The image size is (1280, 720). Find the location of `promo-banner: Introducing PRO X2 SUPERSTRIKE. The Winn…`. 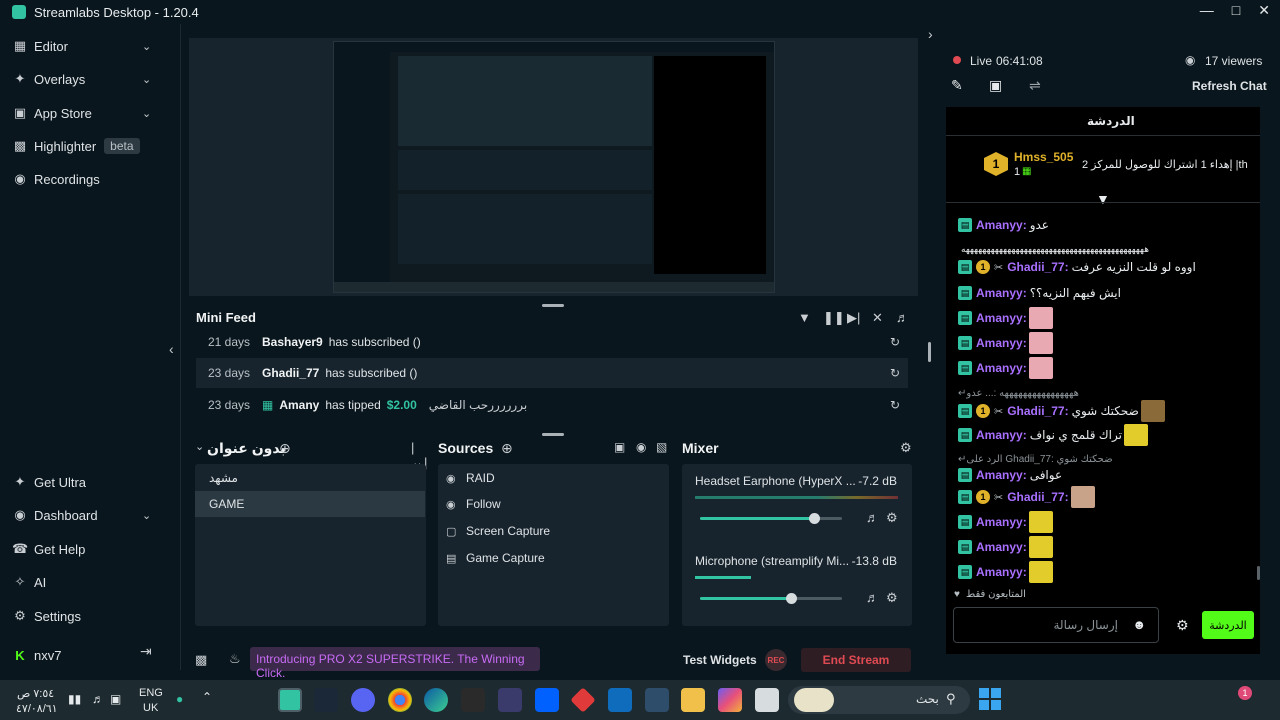

promo-banner: Introducing PRO X2 SUPERSTRIKE. The Winn… is located at coordinates (395, 663).